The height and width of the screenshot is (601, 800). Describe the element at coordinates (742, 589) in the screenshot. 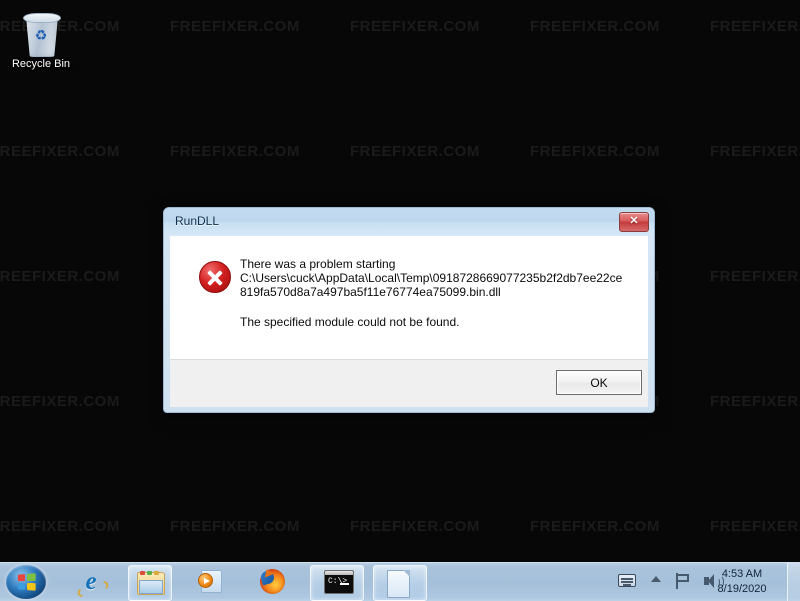

I see `clock-date: 8/19/2020` at that location.